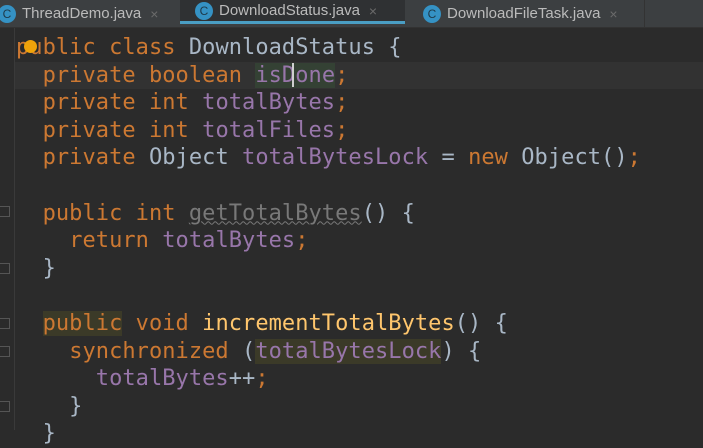 Image resolution: width=703 pixels, height=448 pixels. What do you see at coordinates (109, 241) in the screenshot?
I see `code-token: return` at bounding box center [109, 241].